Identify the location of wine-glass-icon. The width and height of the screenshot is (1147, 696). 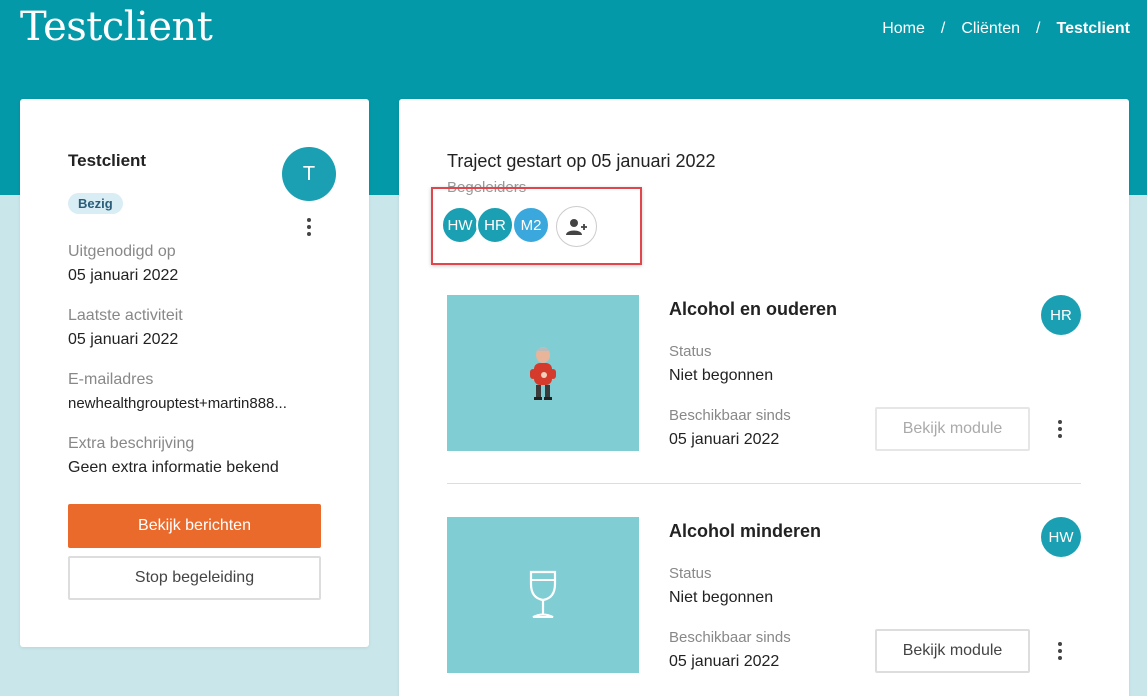
(543, 594).